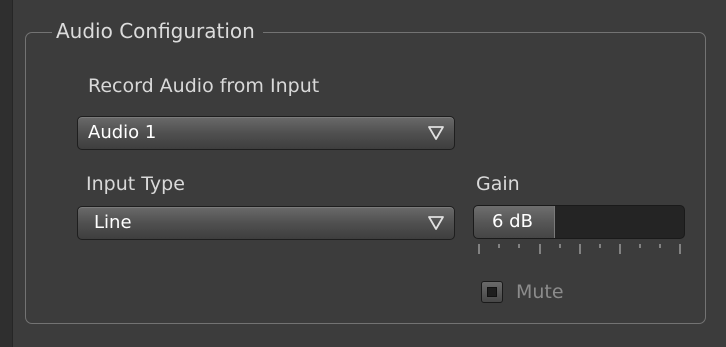 The image size is (726, 347). Describe the element at coordinates (266, 133) in the screenshot. I see `record-audio-input-dropdown: Audio 1` at that location.